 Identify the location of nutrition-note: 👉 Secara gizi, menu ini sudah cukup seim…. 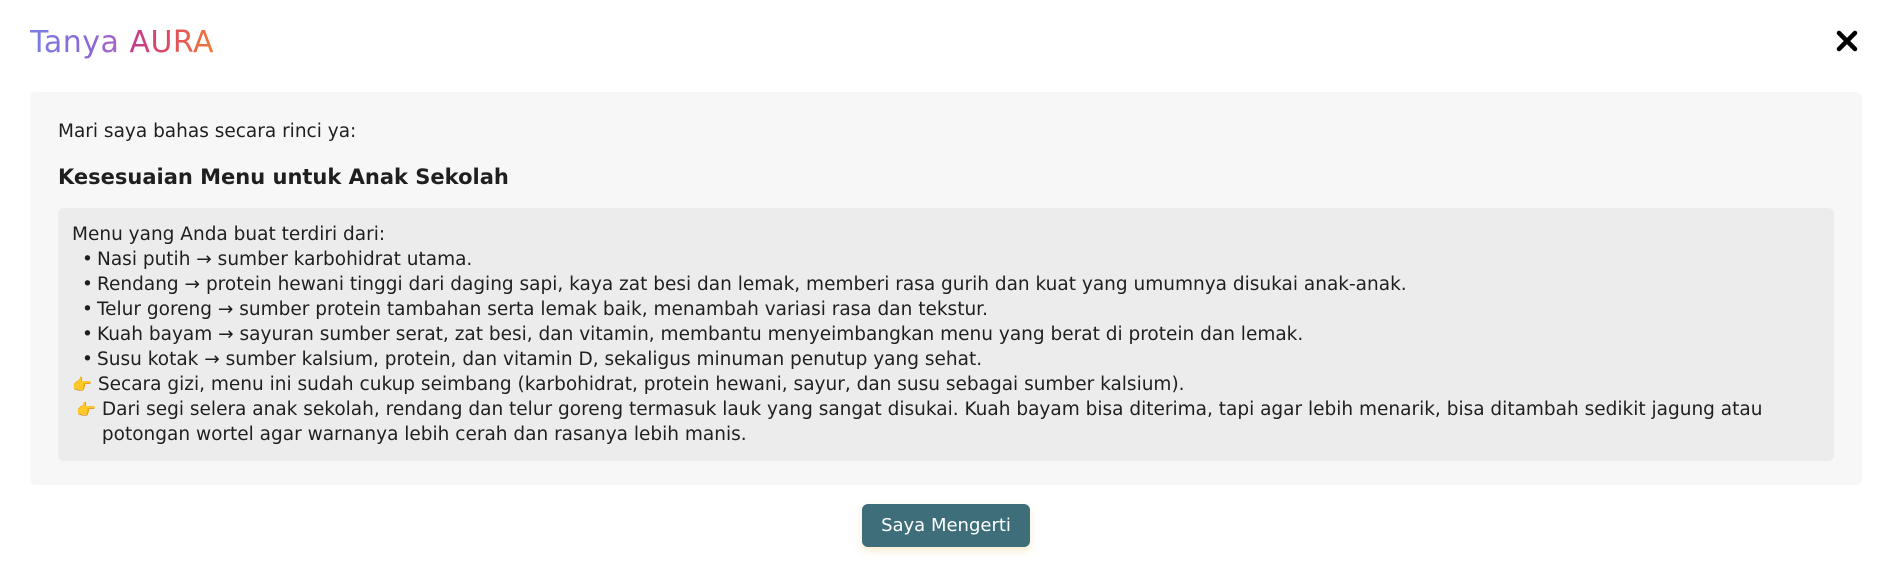
(946, 384).